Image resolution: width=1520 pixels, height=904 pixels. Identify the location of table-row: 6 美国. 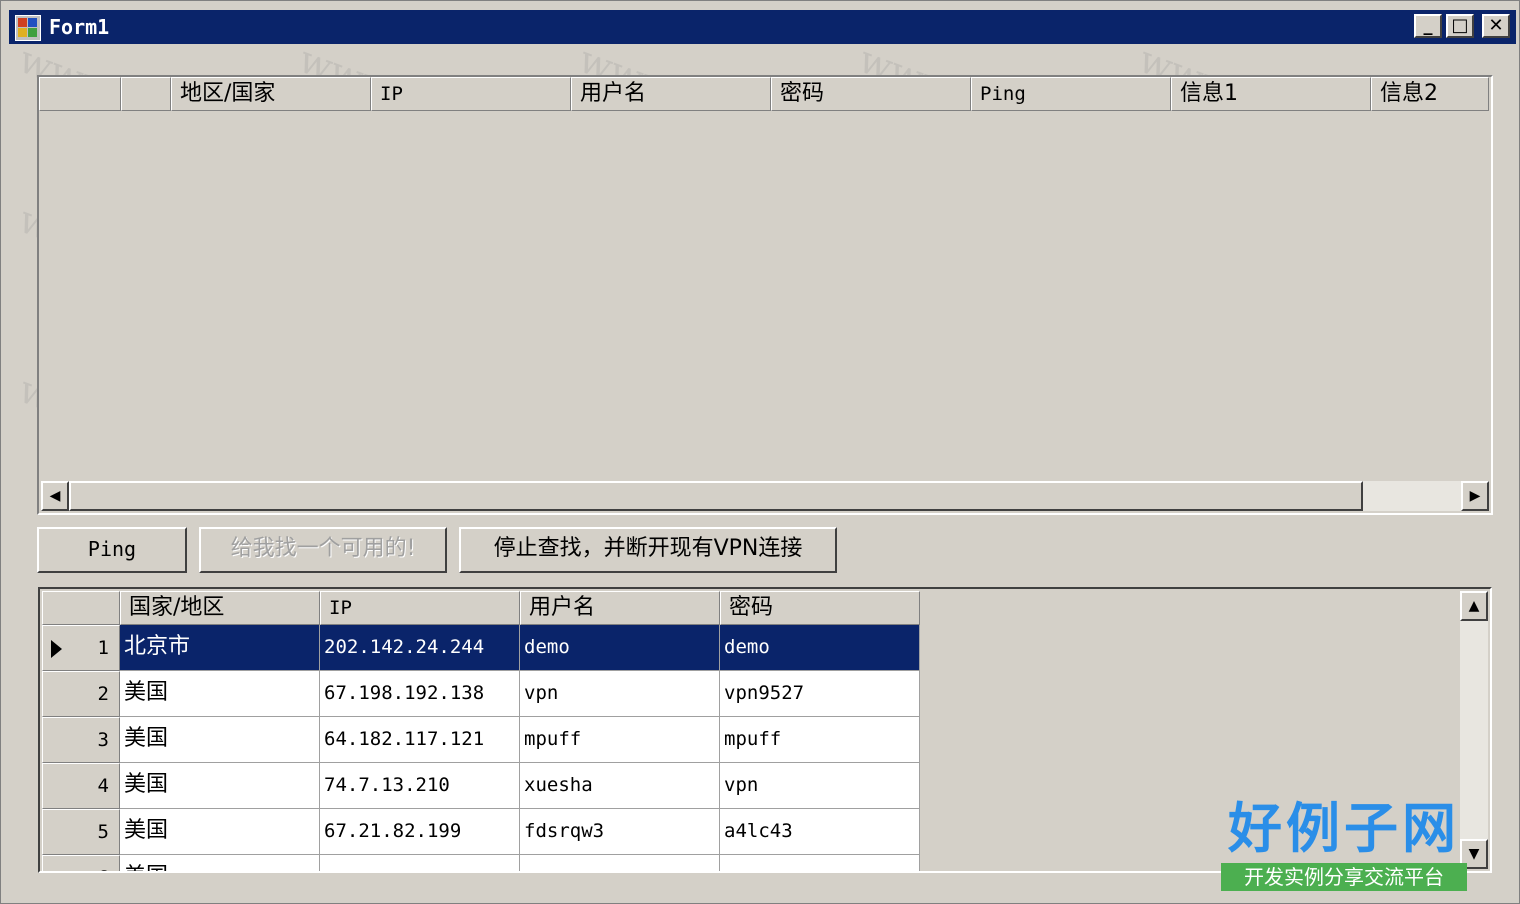
(481, 863).